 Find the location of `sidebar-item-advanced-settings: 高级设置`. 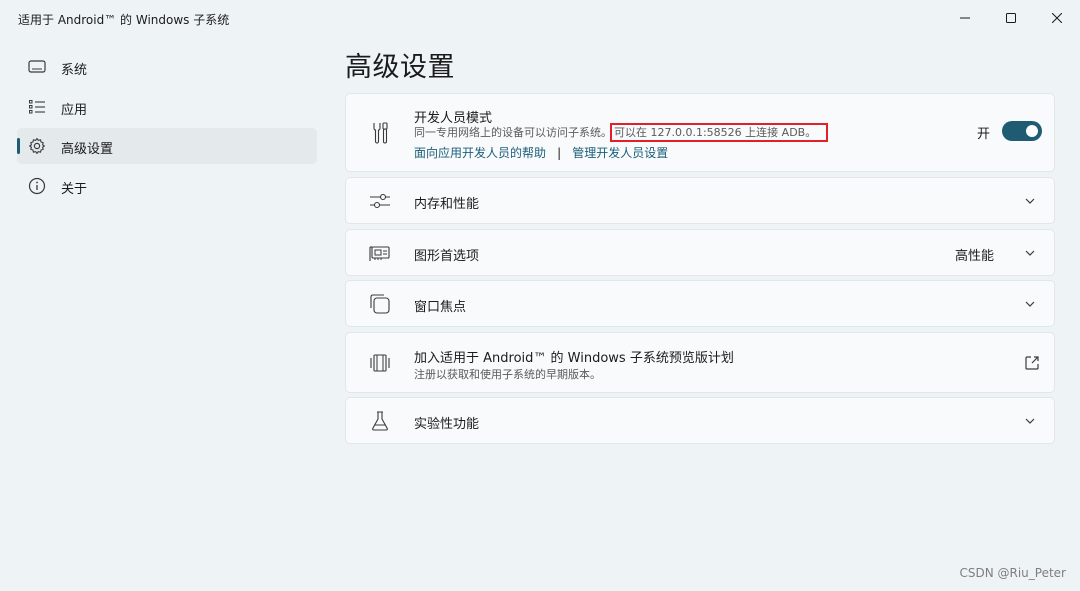

sidebar-item-advanced-settings: 高级设置 is located at coordinates (167, 146).